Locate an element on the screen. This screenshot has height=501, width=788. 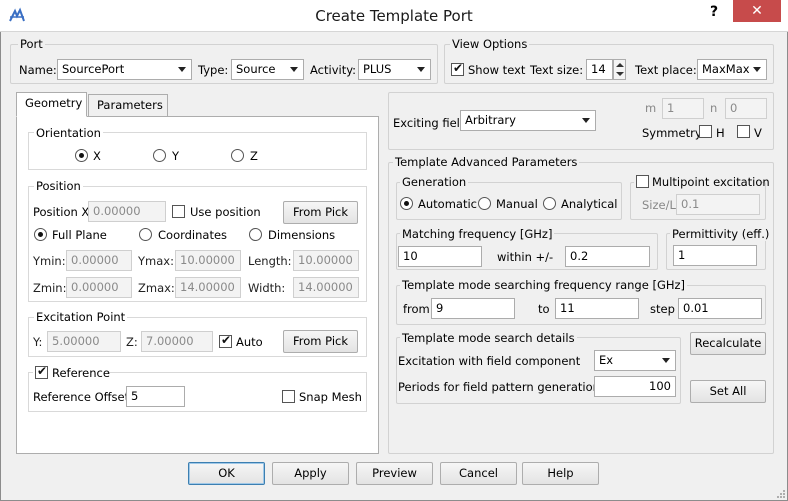
from-label: from is located at coordinates (416, 309).